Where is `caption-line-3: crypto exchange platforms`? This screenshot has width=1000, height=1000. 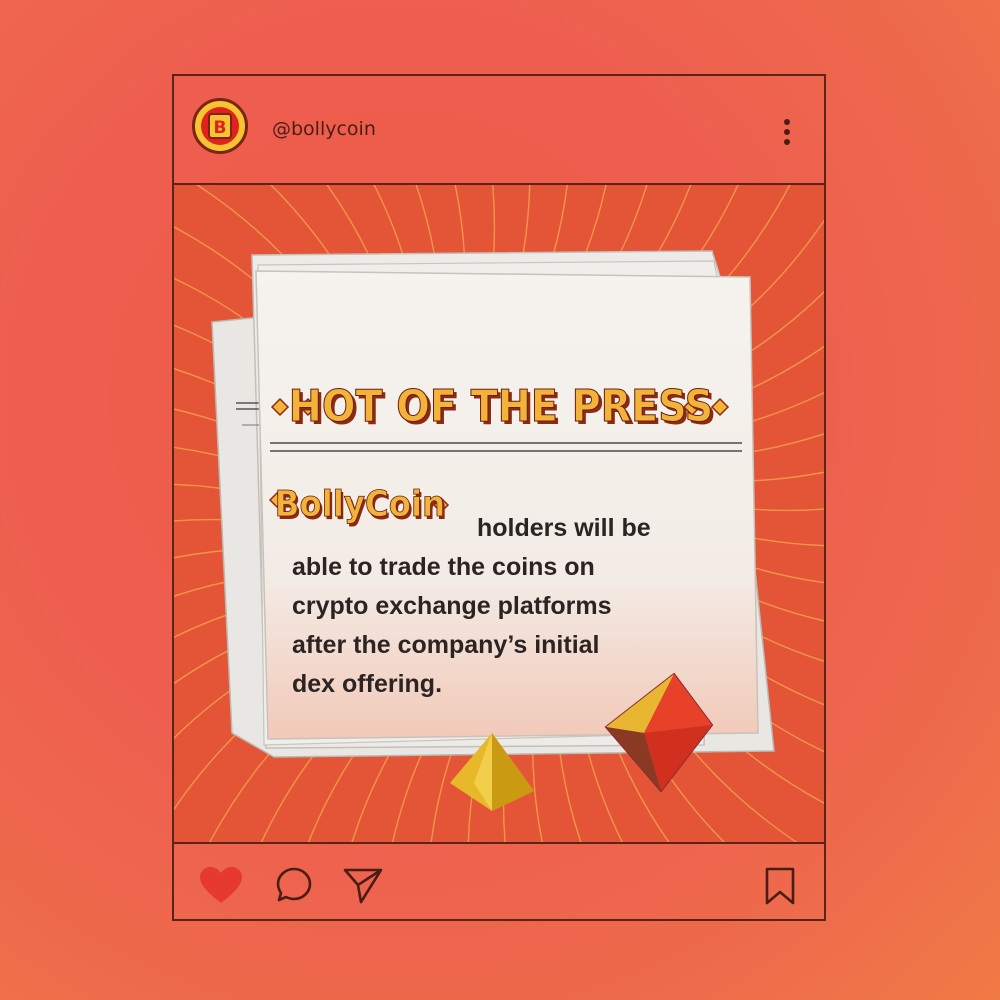
caption-line-3: crypto exchange platforms is located at coordinates (452, 606).